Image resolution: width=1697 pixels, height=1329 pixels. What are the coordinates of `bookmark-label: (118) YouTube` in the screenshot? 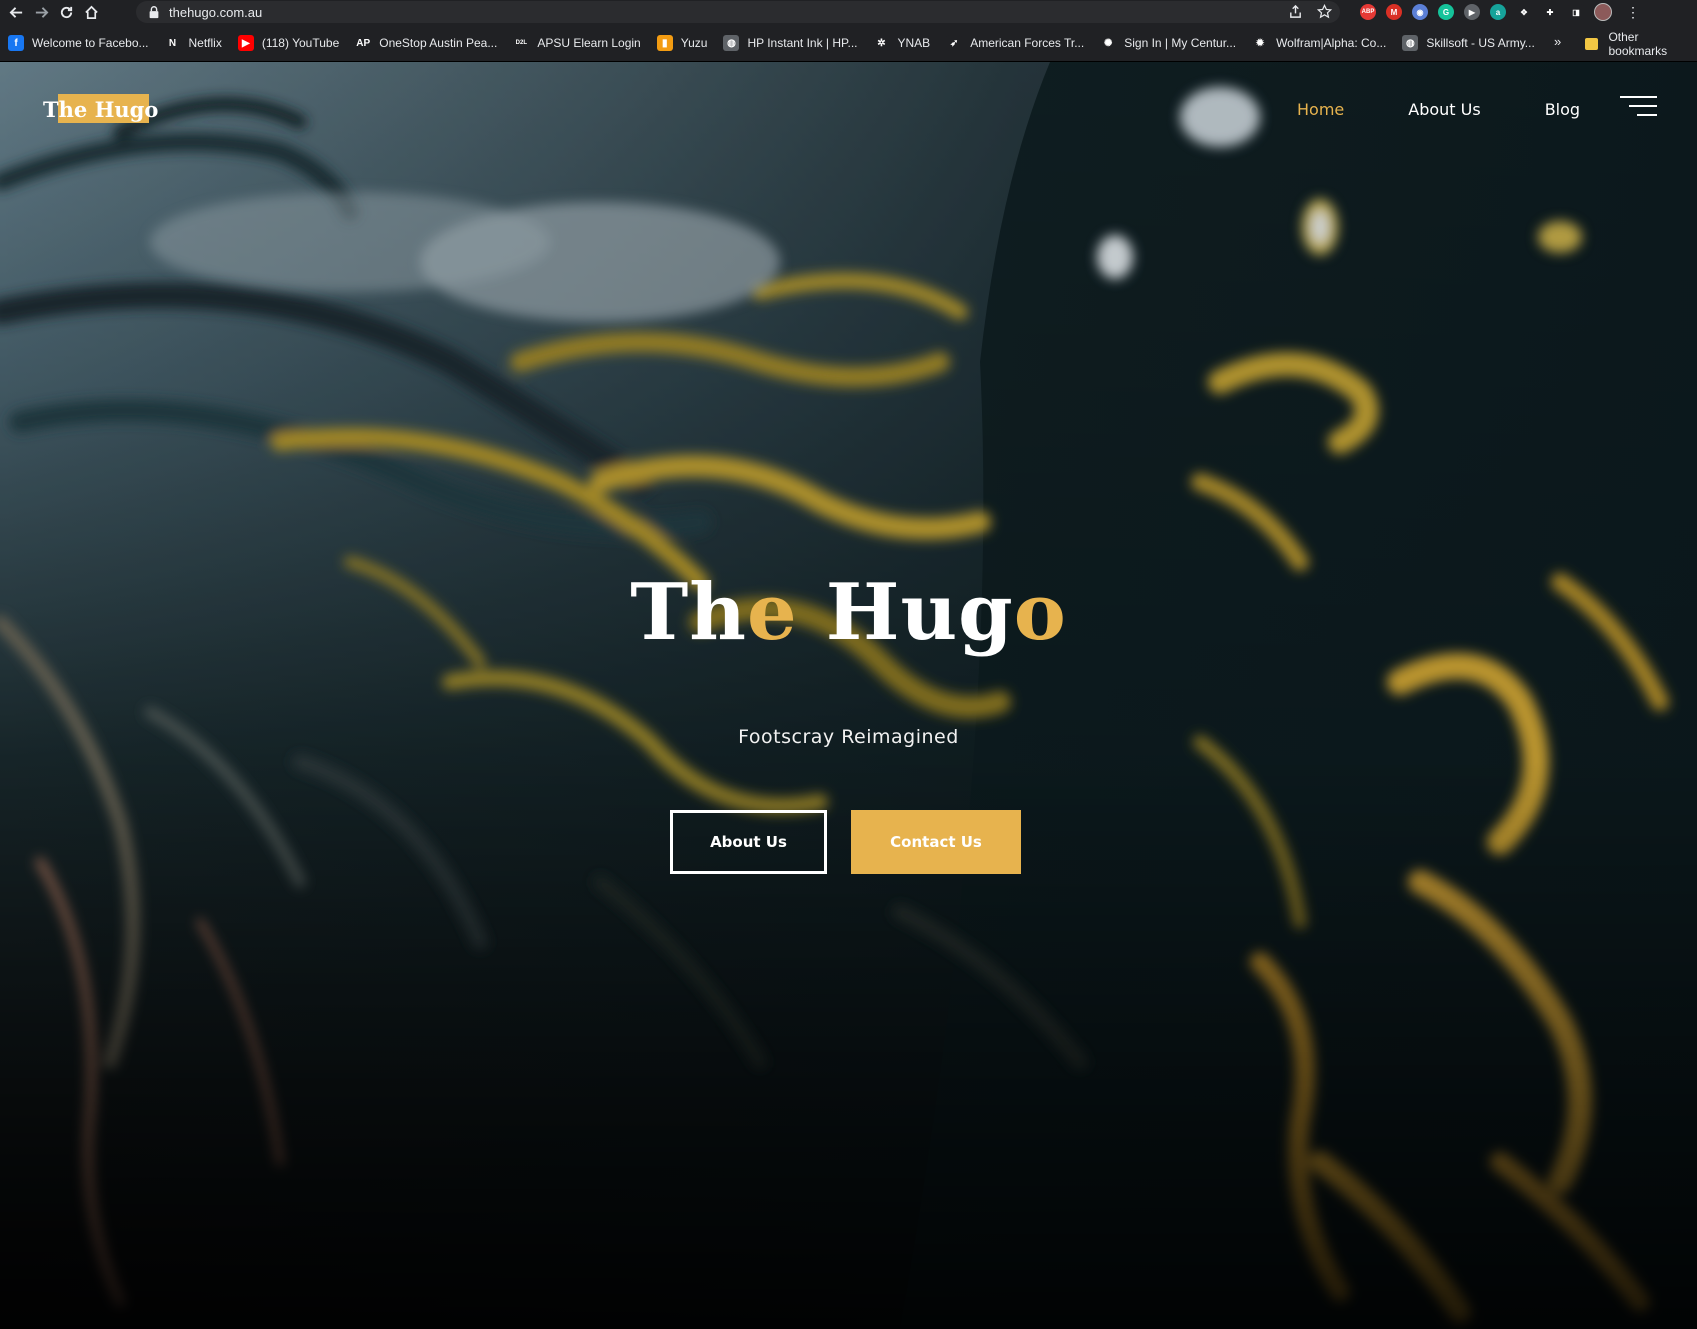 It's located at (300, 43).